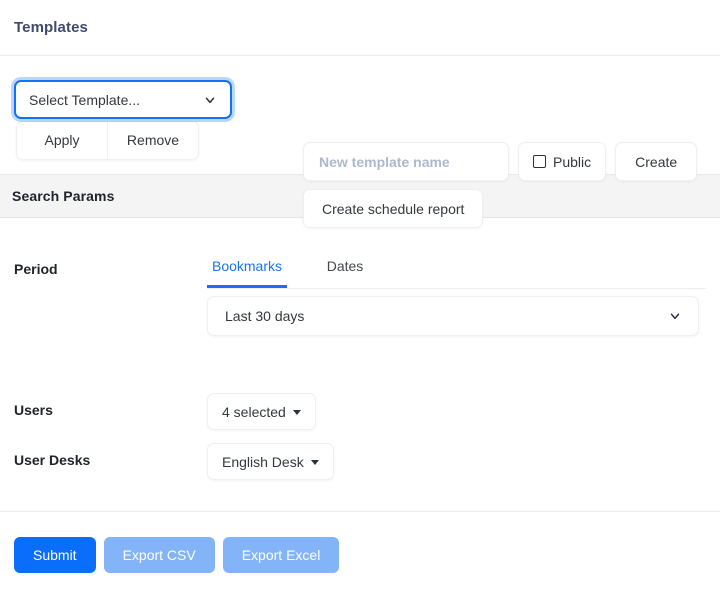 The image size is (720, 614). Describe the element at coordinates (55, 555) in the screenshot. I see `submit-button: Submit` at that location.